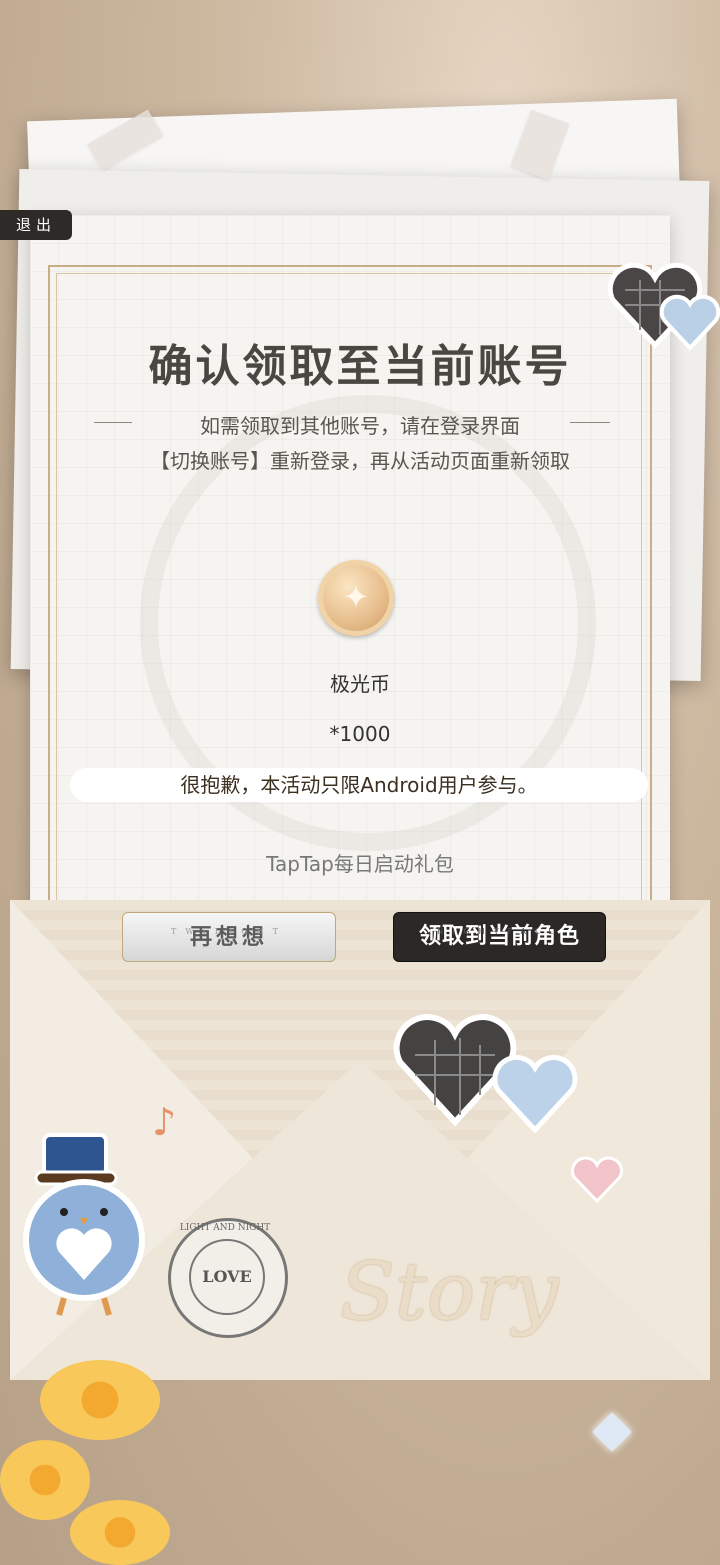  Describe the element at coordinates (360, 426) in the screenshot. I see `dialog-subtitle-line1: 如需领取到其他账号，请在登录界面` at that location.